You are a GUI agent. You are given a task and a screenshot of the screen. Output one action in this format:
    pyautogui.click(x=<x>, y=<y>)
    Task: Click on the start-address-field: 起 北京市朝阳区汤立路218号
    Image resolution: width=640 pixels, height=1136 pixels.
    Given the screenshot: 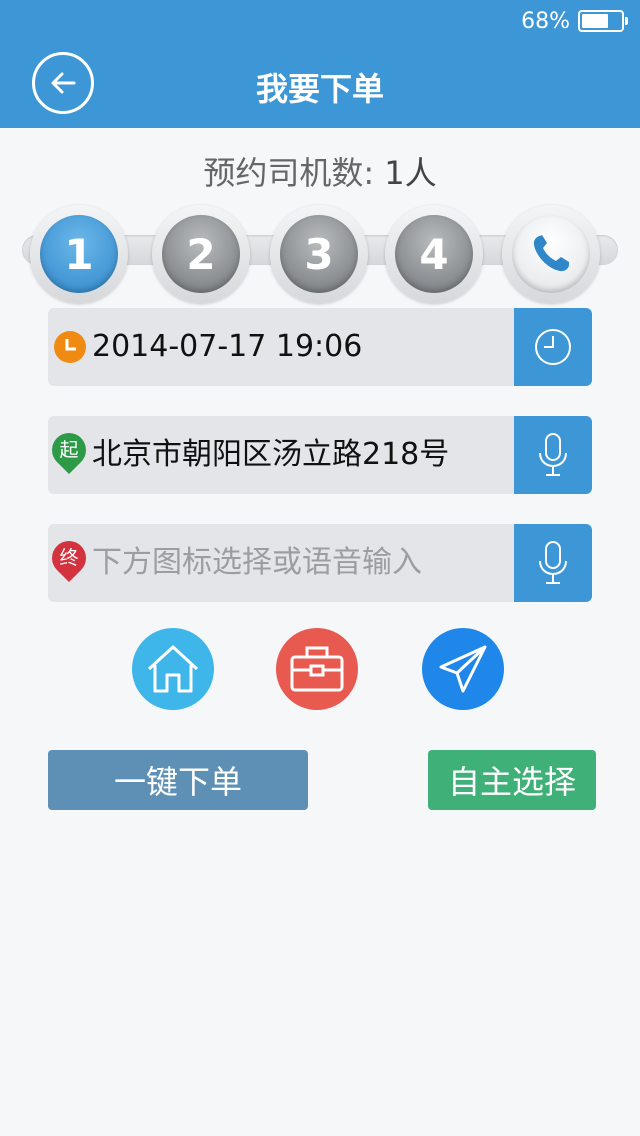 What is the action you would take?
    pyautogui.click(x=320, y=455)
    